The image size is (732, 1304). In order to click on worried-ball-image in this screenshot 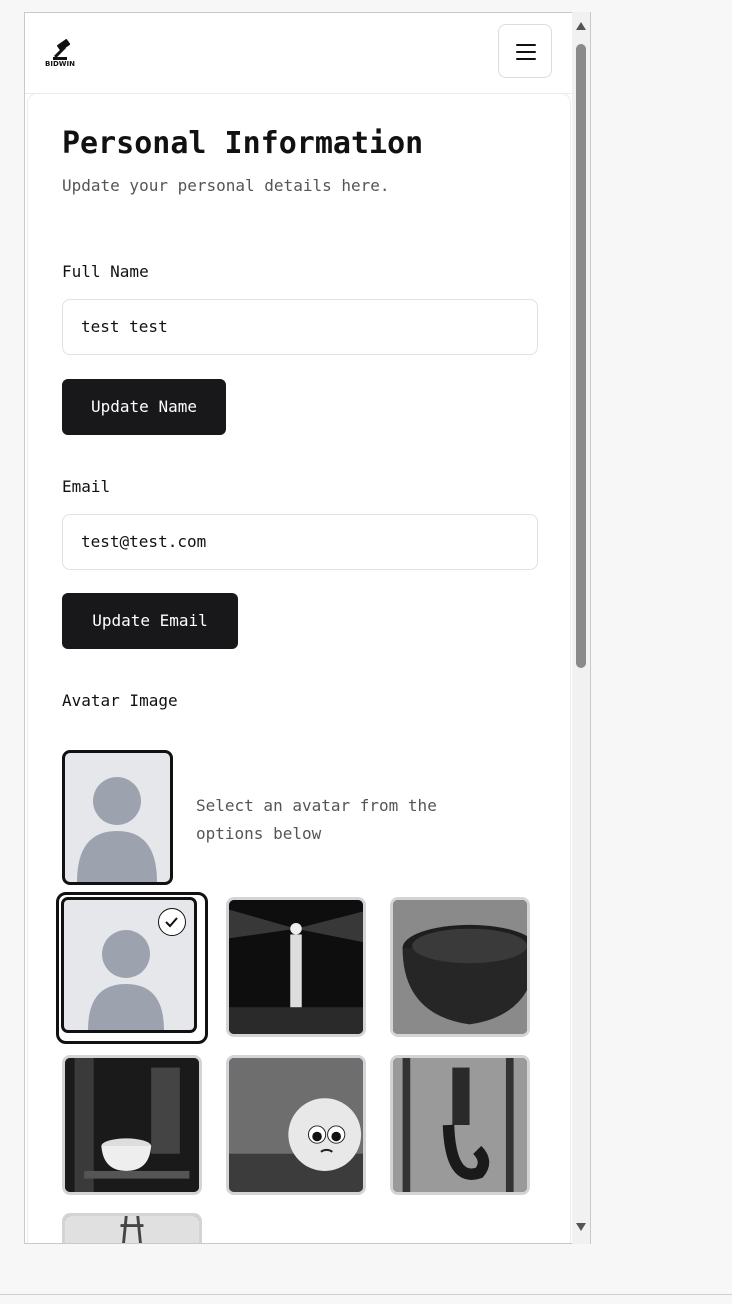, I will do `click(296, 1125)`.